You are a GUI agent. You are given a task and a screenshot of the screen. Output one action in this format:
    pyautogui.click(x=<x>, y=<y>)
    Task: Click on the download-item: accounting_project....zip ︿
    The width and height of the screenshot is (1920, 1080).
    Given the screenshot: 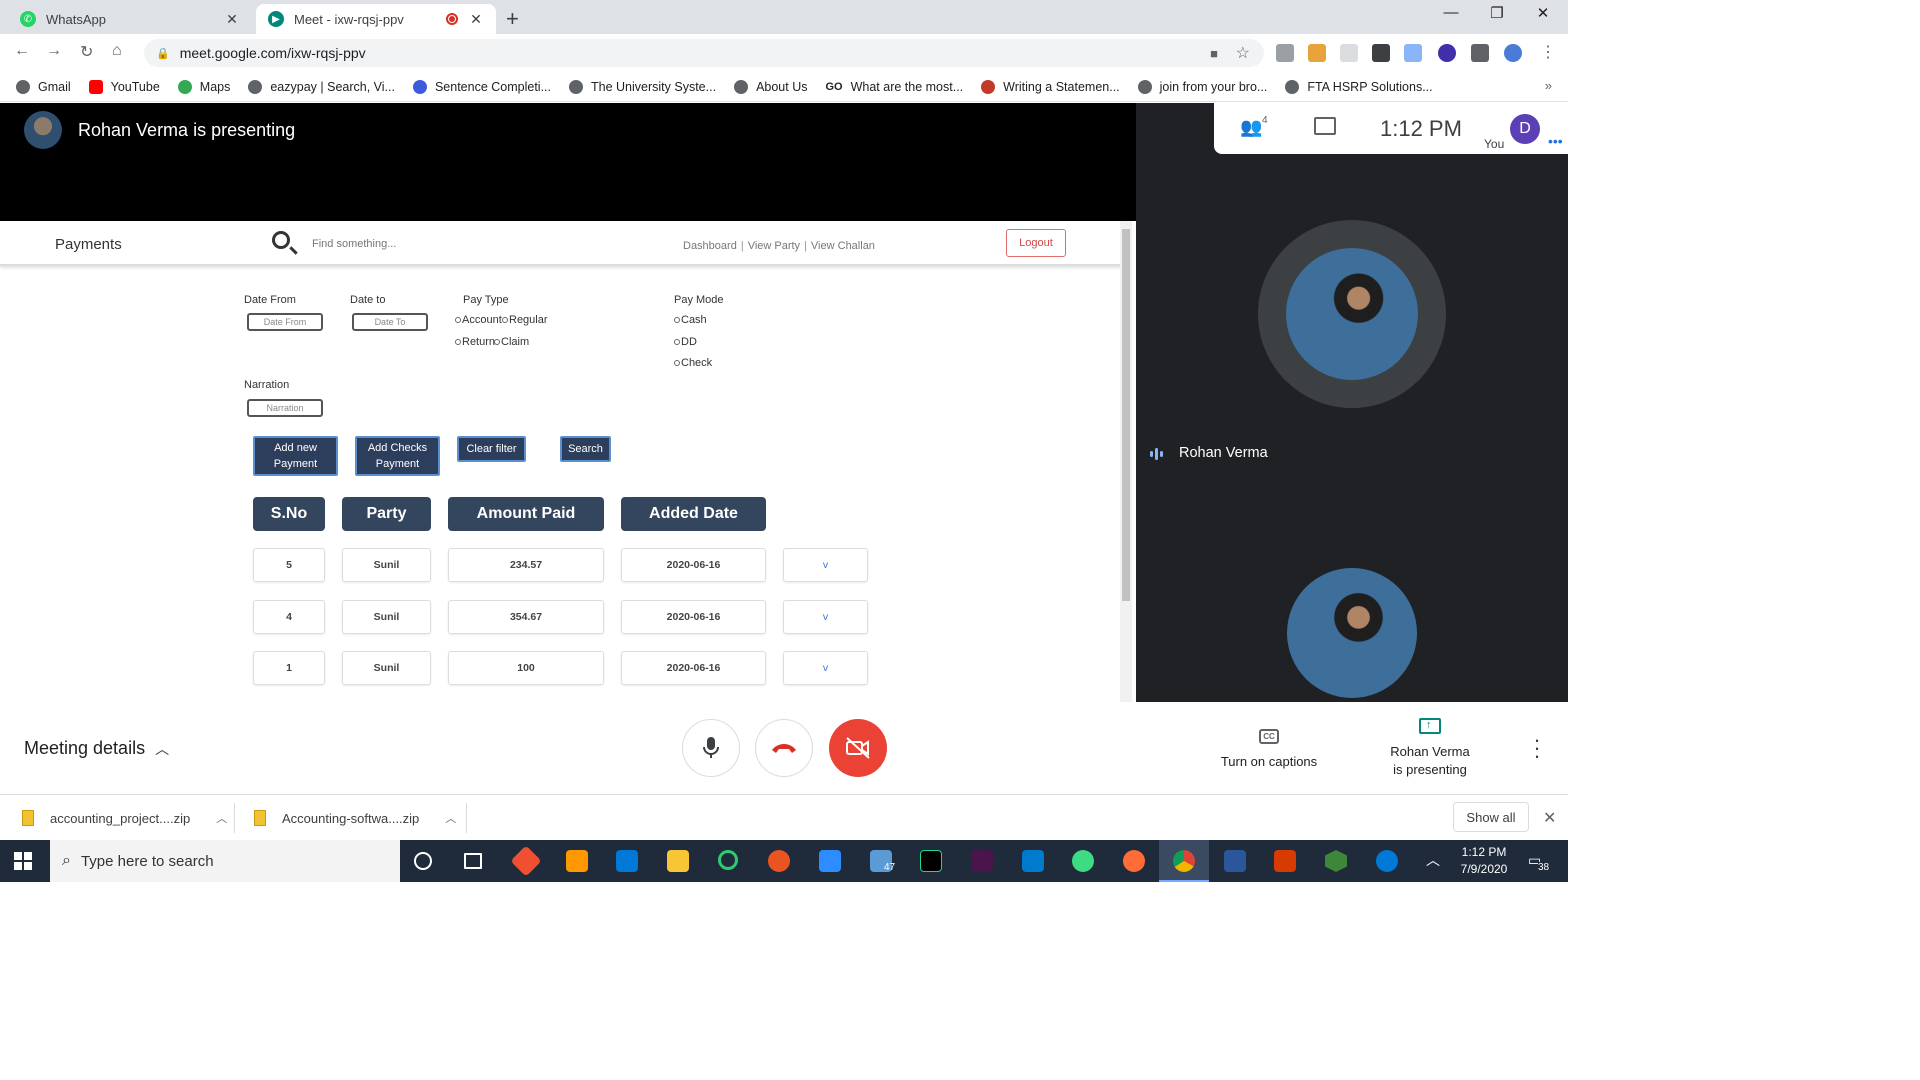 What is the action you would take?
    pyautogui.click(x=124, y=818)
    